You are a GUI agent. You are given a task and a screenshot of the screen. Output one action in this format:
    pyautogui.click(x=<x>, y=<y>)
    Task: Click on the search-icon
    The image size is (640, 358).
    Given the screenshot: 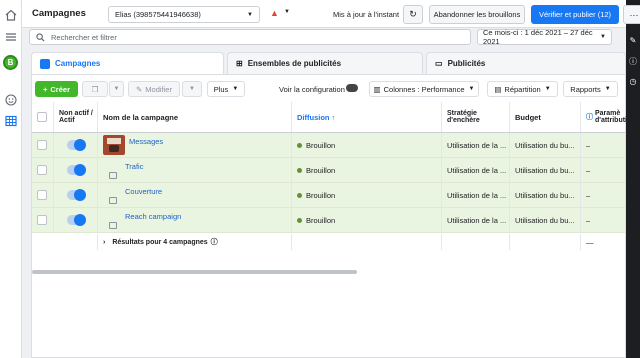 What is the action you would take?
    pyautogui.click(x=40, y=37)
    